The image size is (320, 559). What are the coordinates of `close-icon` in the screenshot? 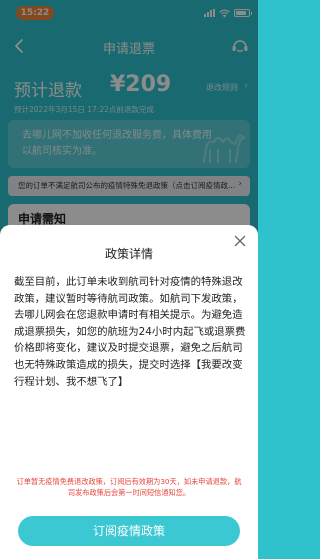 It's located at (240, 241).